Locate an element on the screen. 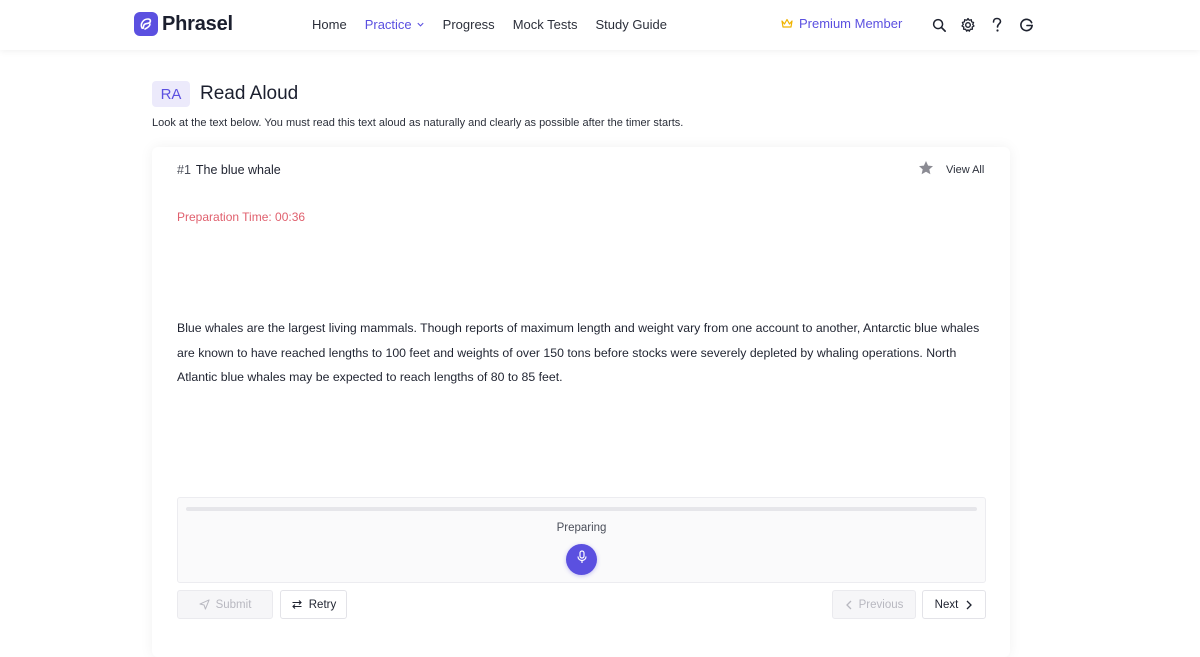 The image size is (1200, 657). chevron-left-icon is located at coordinates (849, 605).